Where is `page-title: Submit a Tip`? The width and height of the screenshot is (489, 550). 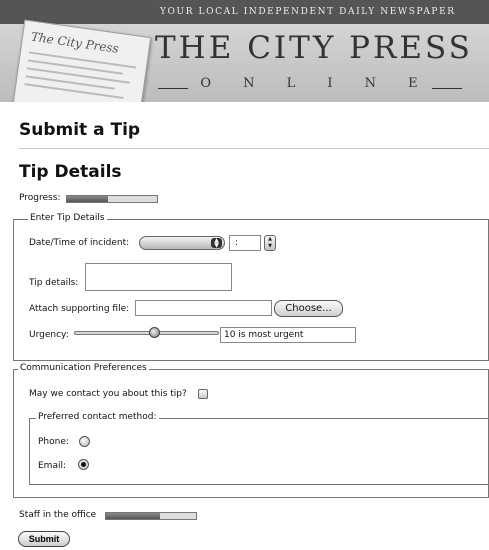 page-title: Submit a Tip is located at coordinates (80, 130).